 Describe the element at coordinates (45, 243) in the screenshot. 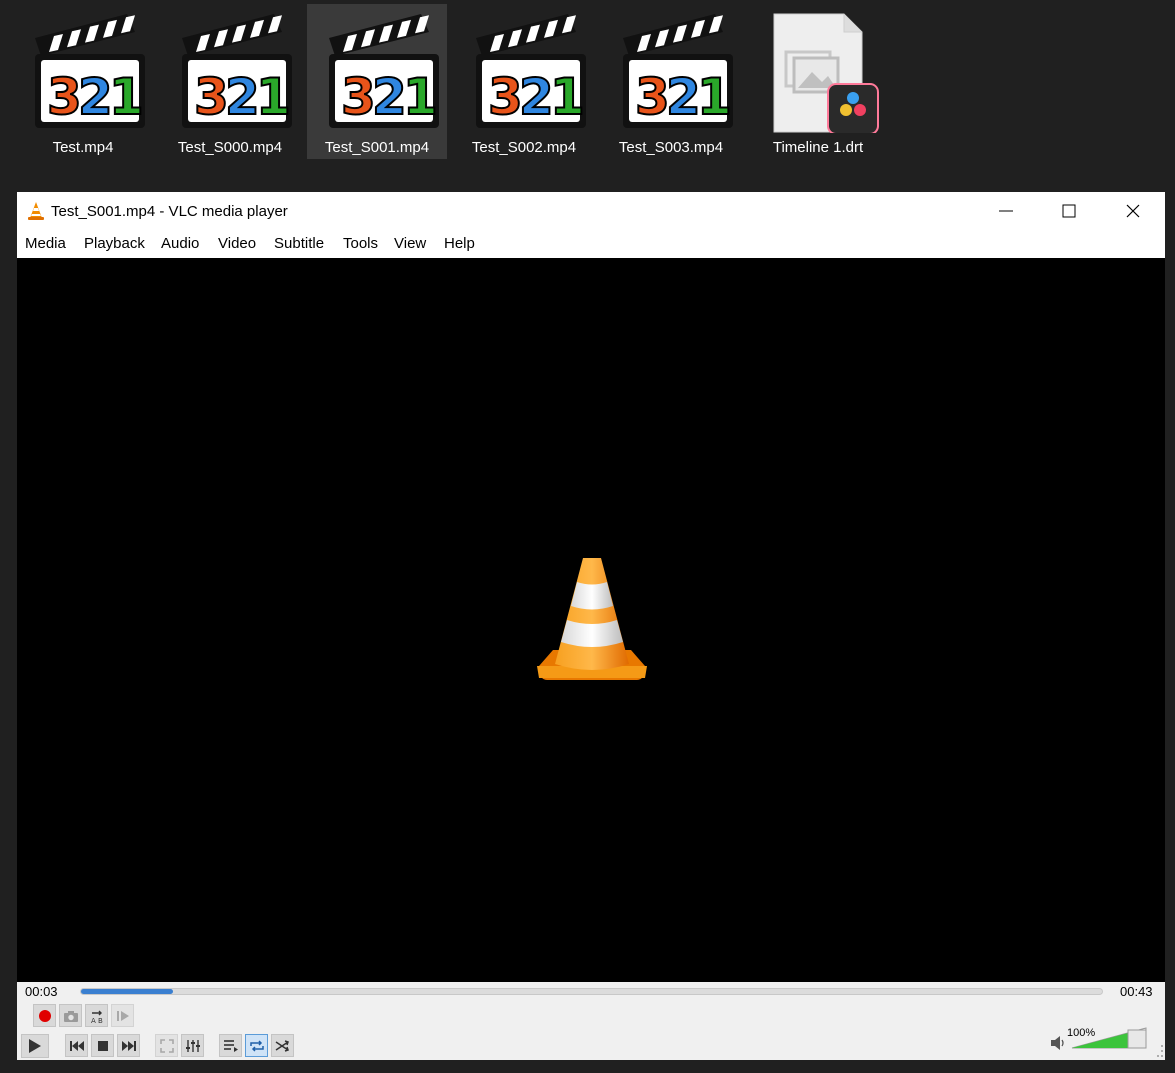

I see `menu-media: Media` at that location.